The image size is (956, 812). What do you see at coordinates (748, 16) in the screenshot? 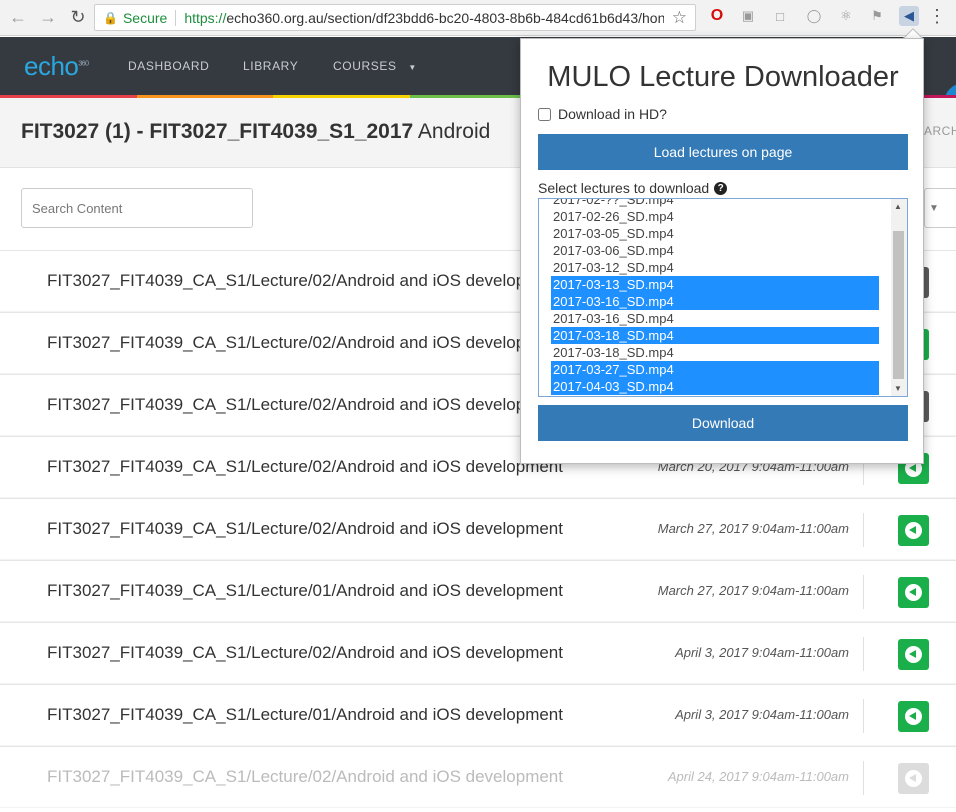
I see `image-extension-icon: ▣` at bounding box center [748, 16].